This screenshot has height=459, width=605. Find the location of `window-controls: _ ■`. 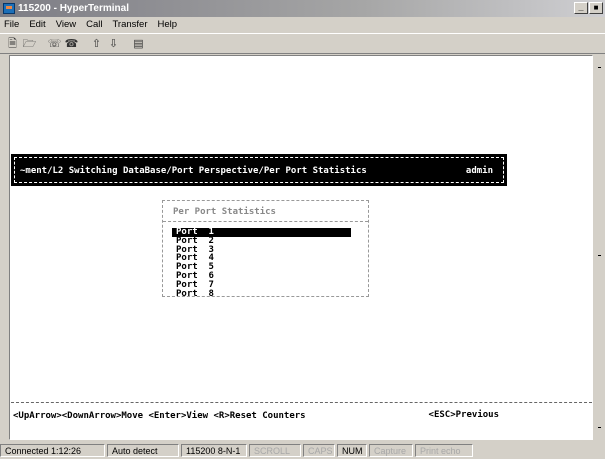

window-controls: _ ■ is located at coordinates (588, 8).